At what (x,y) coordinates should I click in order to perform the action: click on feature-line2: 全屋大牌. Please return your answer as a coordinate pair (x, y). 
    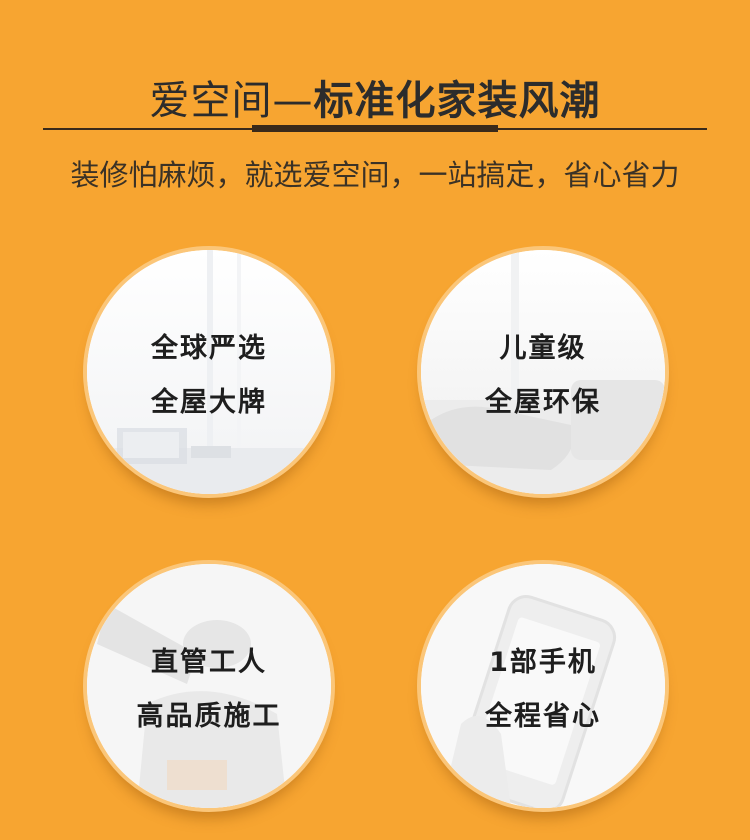
    Looking at the image, I should click on (209, 402).